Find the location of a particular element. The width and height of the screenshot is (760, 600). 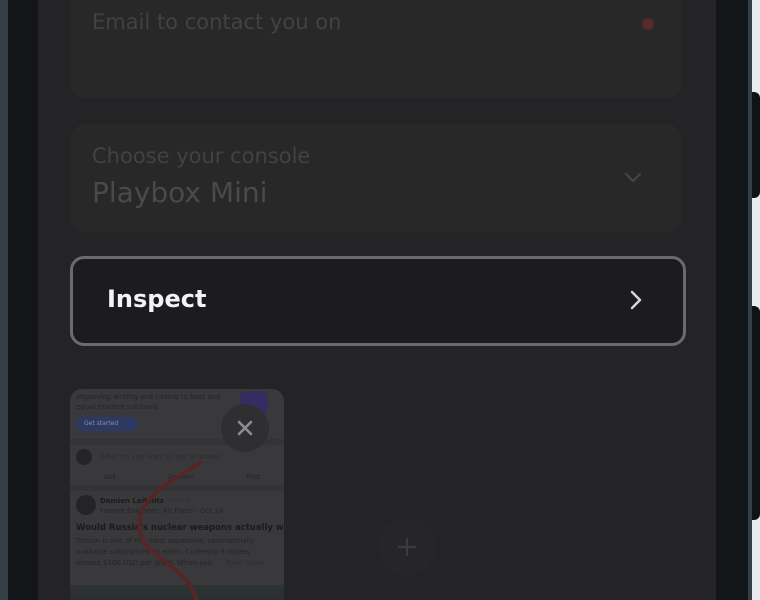

close-icon is located at coordinates (245, 428).